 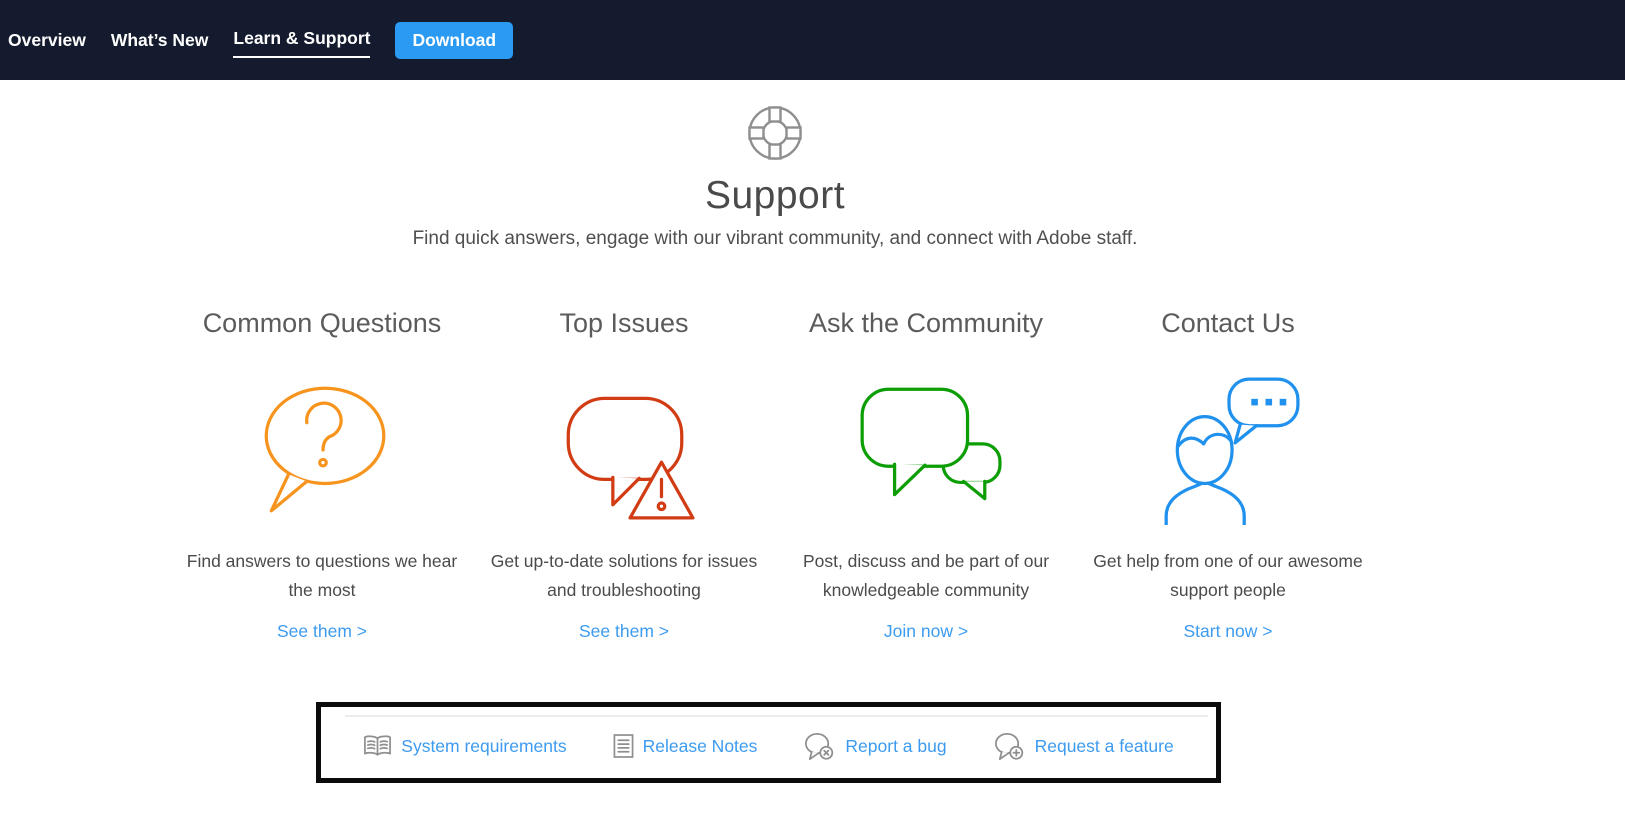 What do you see at coordinates (1009, 746) in the screenshot?
I see `bubble-plus-icon` at bounding box center [1009, 746].